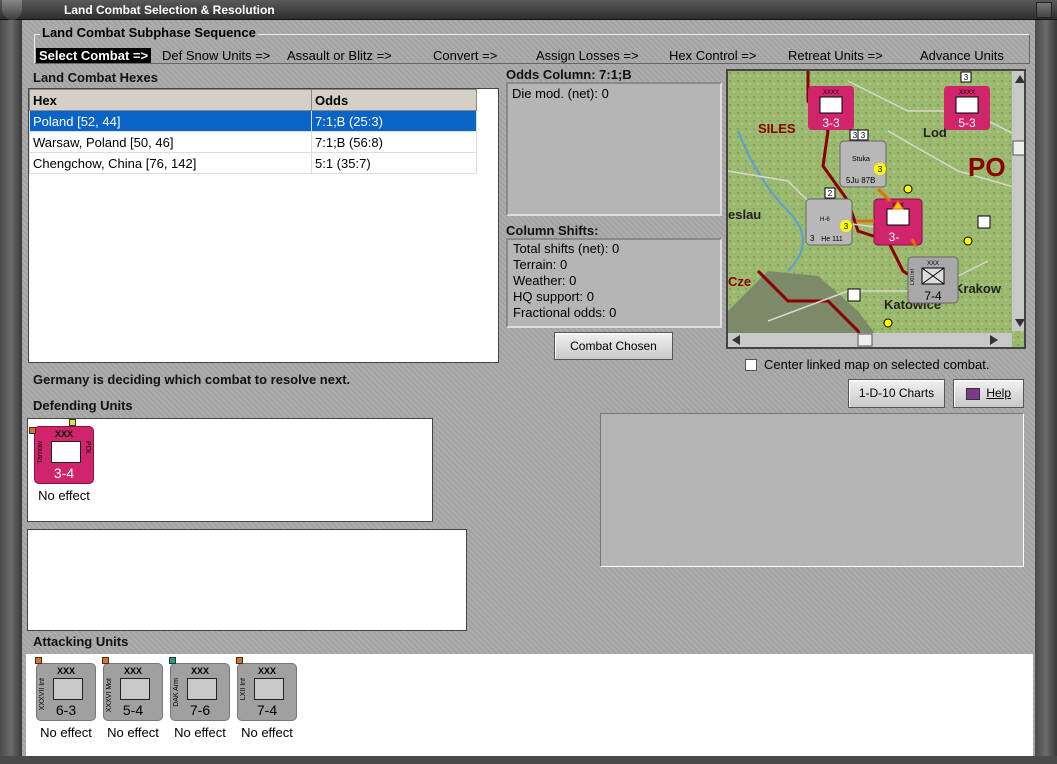  Describe the element at coordinates (978, 288) in the screenshot. I see `map-label-krakow: Krakow` at that location.